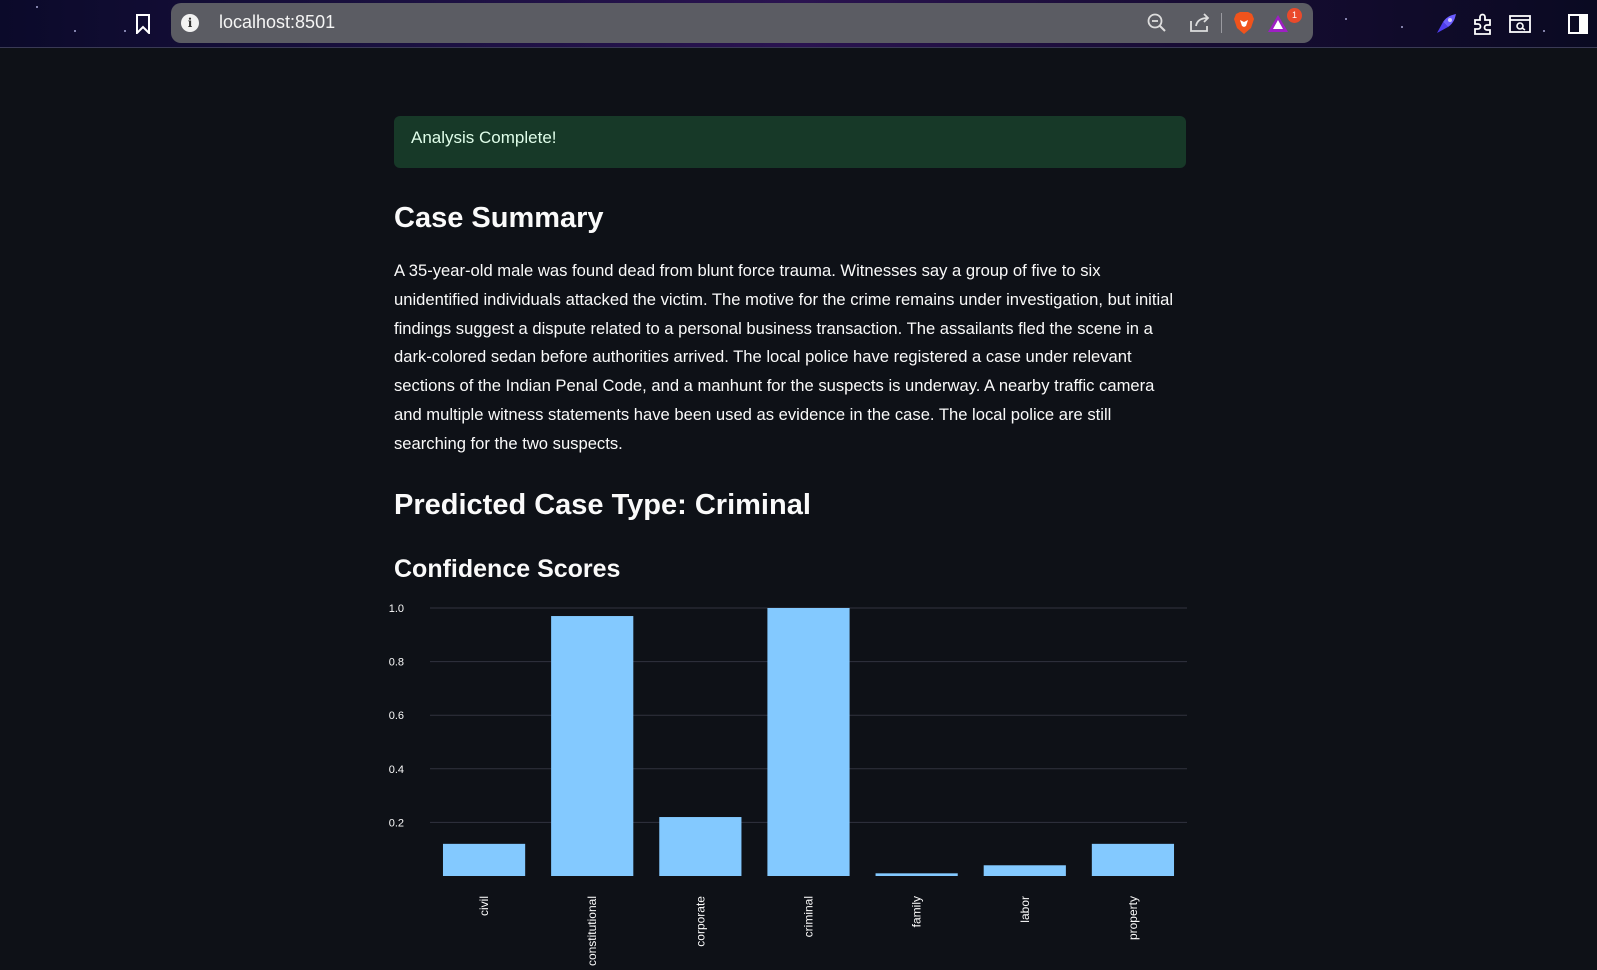 The width and height of the screenshot is (1597, 970). I want to click on bar-corporate, so click(700, 846).